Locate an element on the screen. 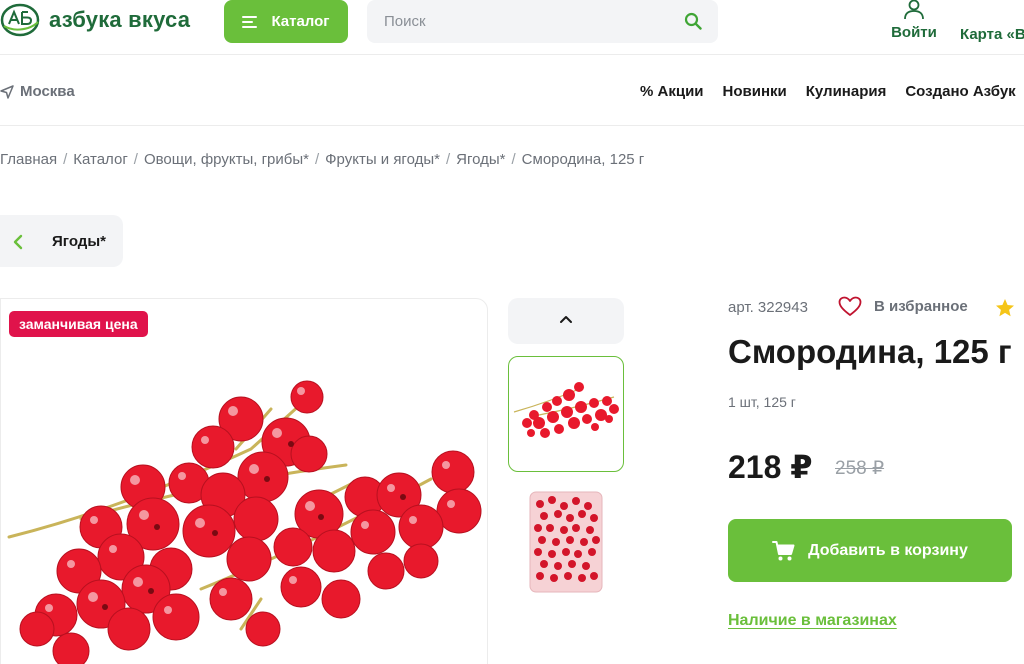 The height and width of the screenshot is (664, 1024). menu-icon is located at coordinates (250, 21).